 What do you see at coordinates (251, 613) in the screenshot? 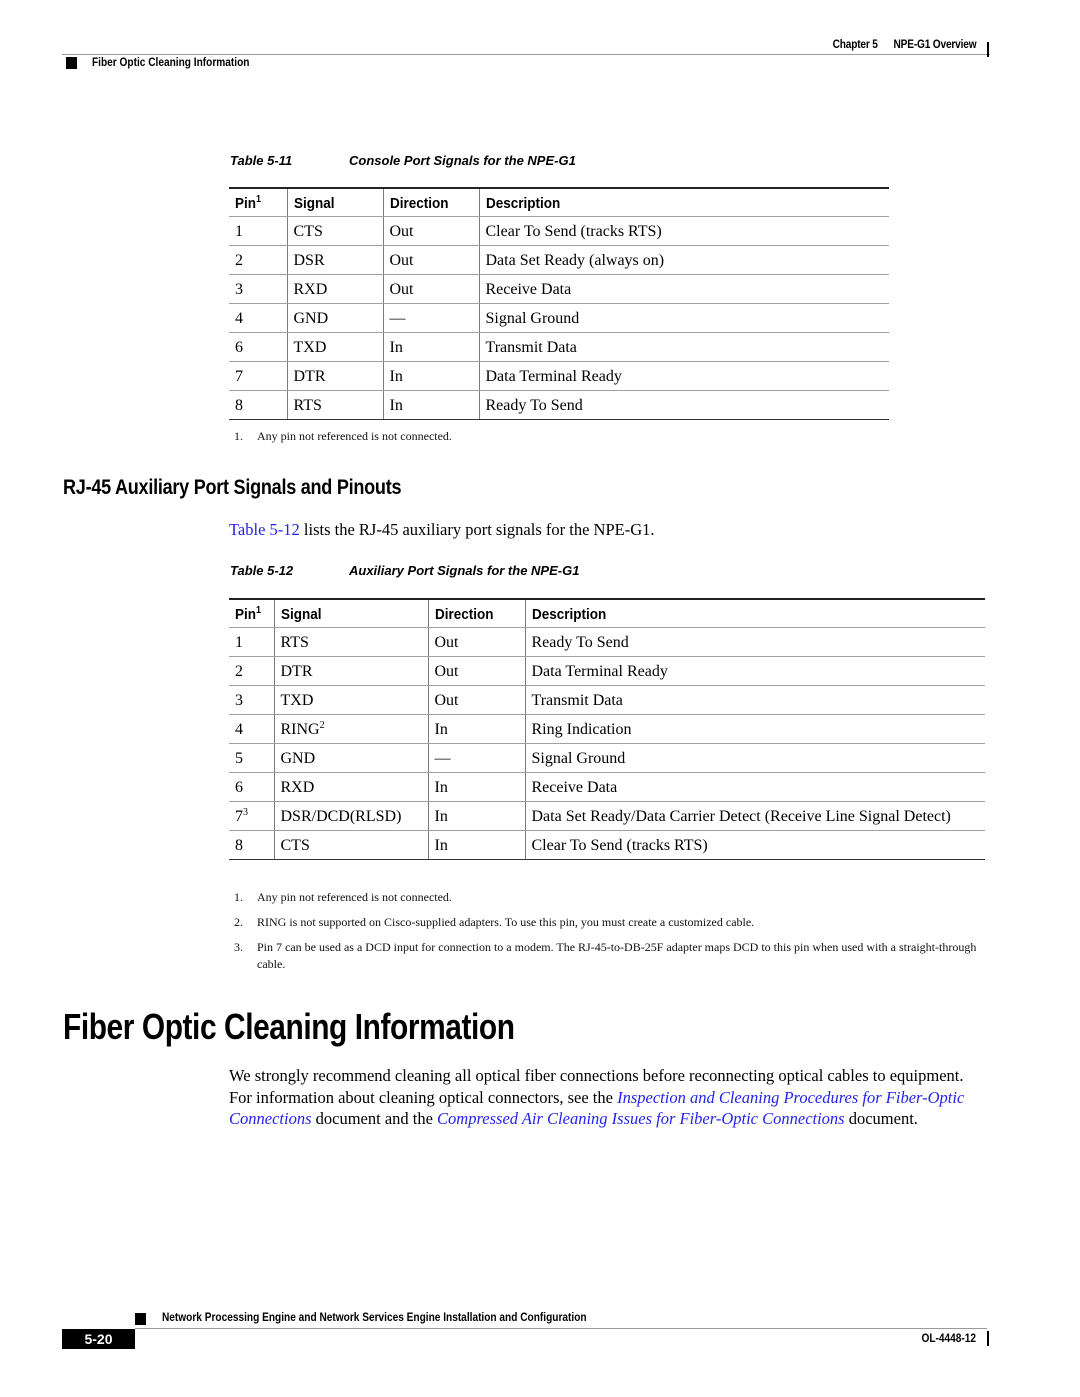
I see `column-header-pin: Pin1` at bounding box center [251, 613].